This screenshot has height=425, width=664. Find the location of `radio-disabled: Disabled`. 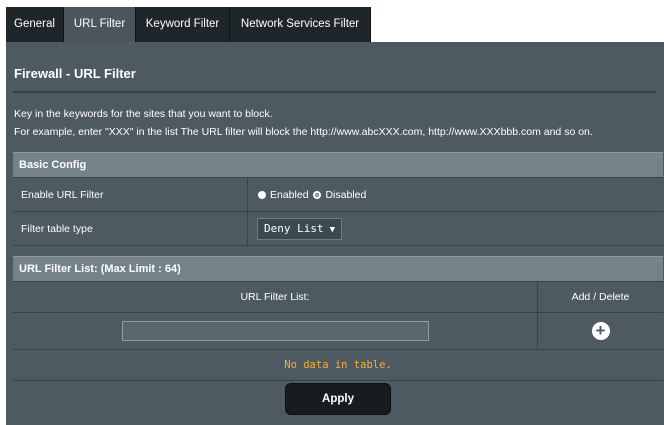

radio-disabled: Disabled is located at coordinates (339, 195).